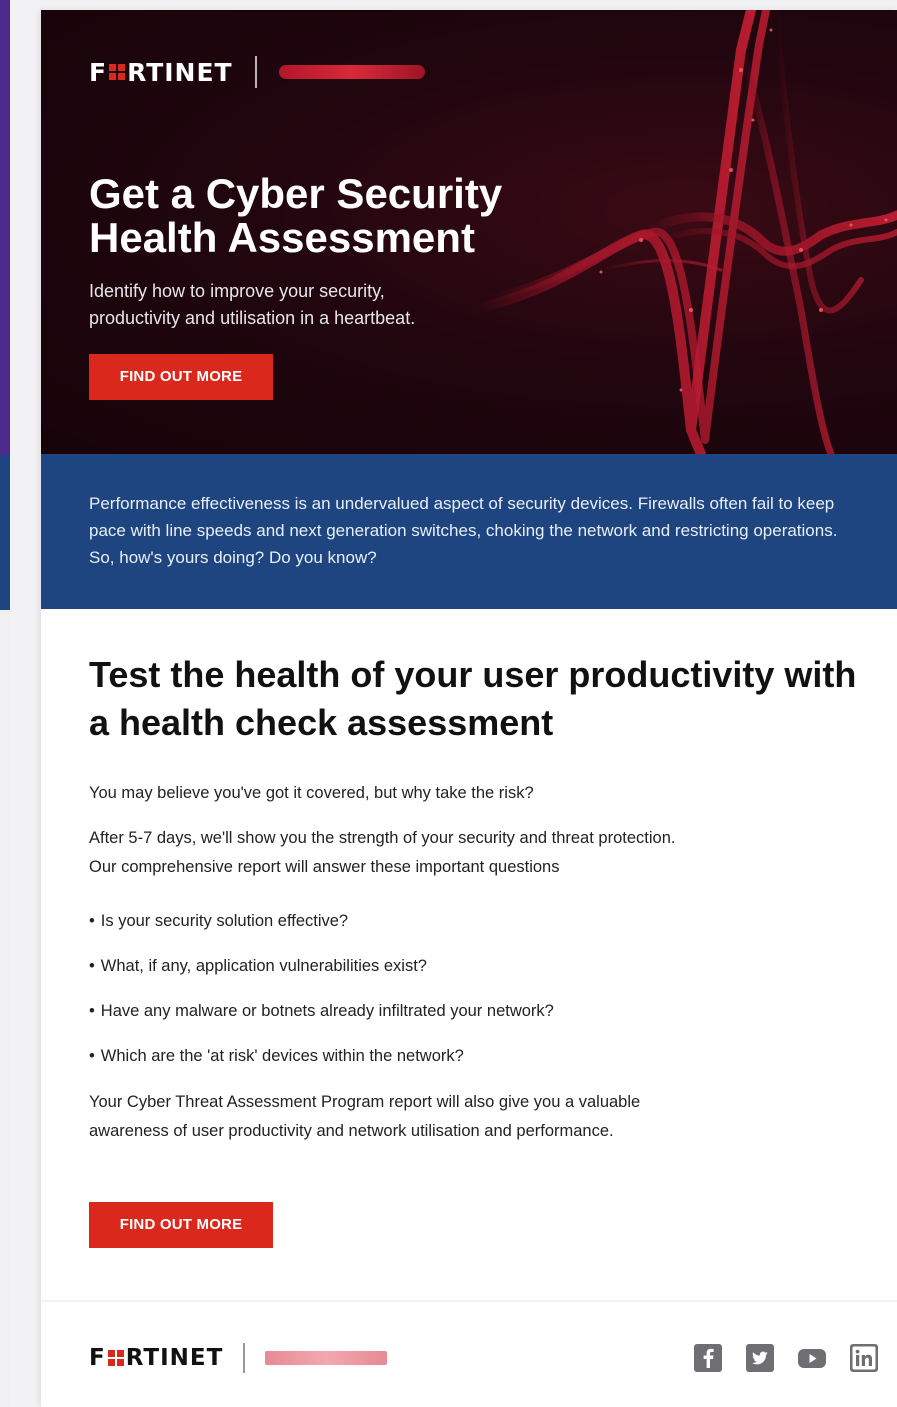 This screenshot has height=1407, width=897. What do you see at coordinates (864, 1358) in the screenshot?
I see `linkedin-icon` at bounding box center [864, 1358].